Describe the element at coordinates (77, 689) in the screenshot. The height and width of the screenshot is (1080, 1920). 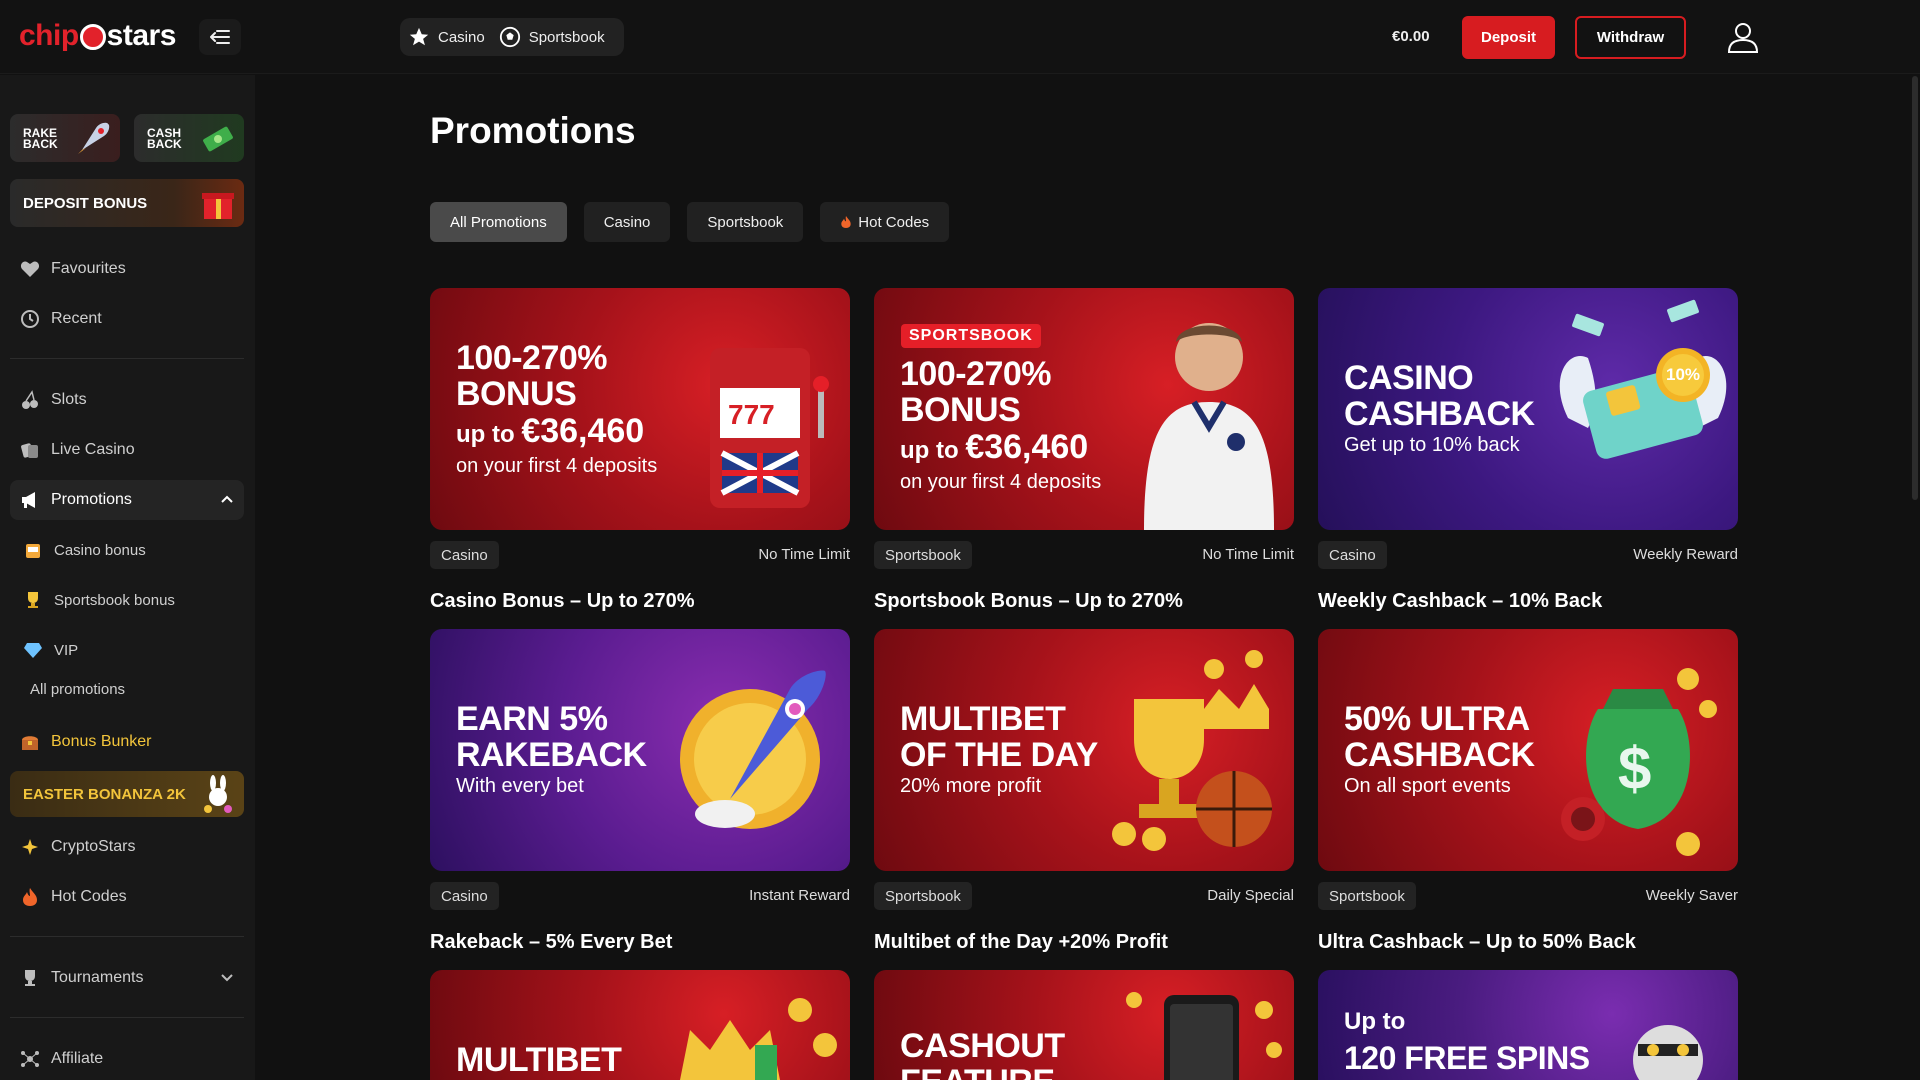
I see `sidebar-item-all-promotions: All promotions` at that location.